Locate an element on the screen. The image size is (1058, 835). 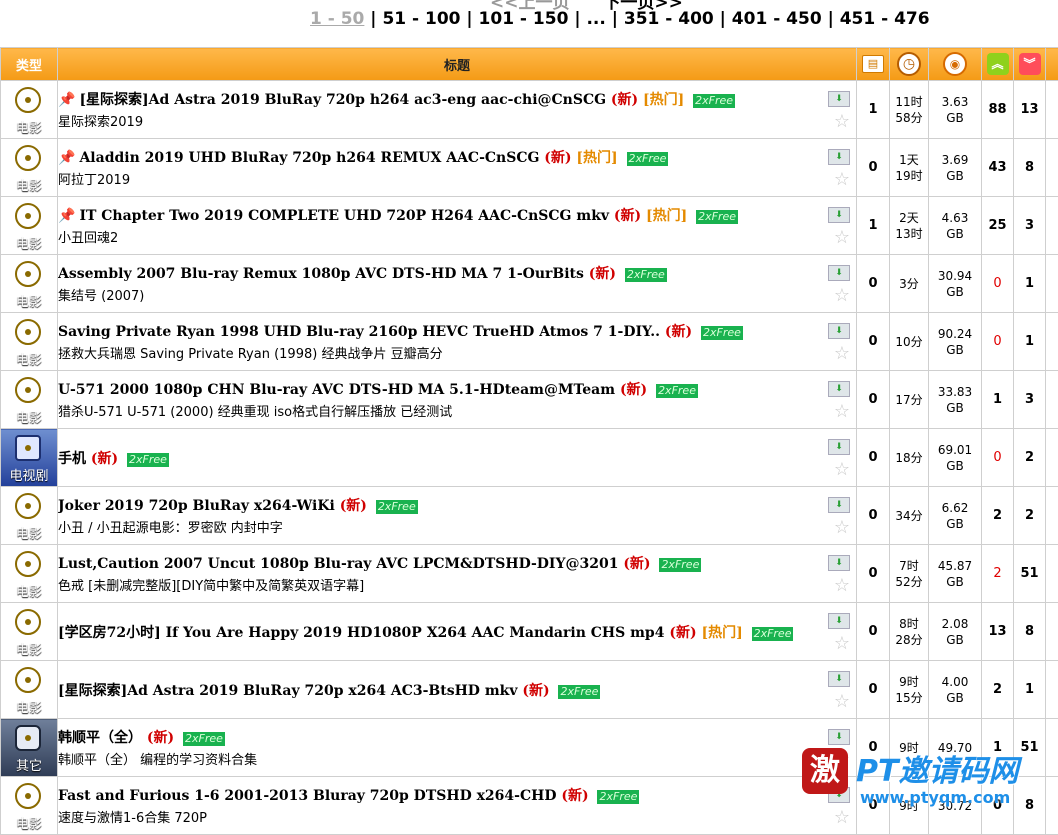
page-link: 351 - 400 is located at coordinates (669, 19).